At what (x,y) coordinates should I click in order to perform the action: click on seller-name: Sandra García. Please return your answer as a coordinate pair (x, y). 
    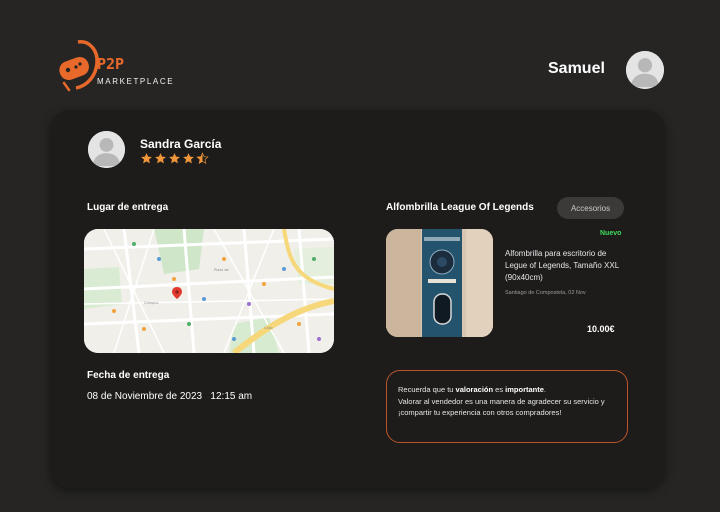
    Looking at the image, I should click on (180, 144).